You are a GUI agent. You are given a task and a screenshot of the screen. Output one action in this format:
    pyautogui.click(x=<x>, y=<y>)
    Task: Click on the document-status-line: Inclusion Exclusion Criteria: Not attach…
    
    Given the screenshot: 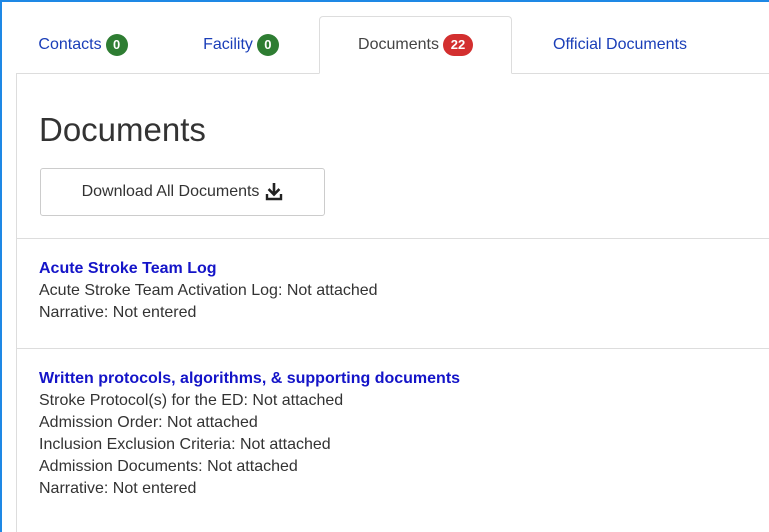 What is the action you would take?
    pyautogui.click(x=185, y=444)
    